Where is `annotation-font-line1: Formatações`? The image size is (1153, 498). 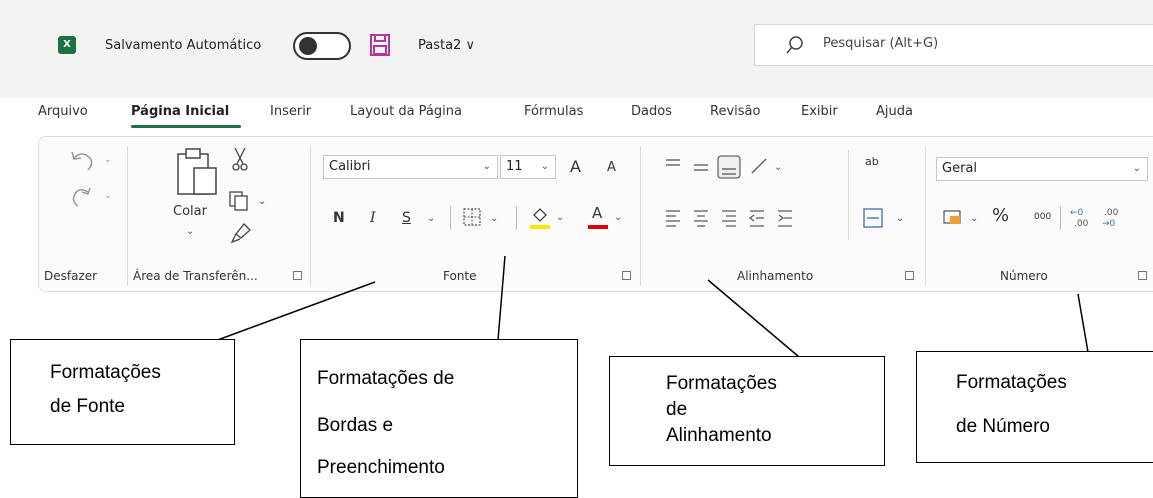
annotation-font-line1: Formatações is located at coordinates (105, 372).